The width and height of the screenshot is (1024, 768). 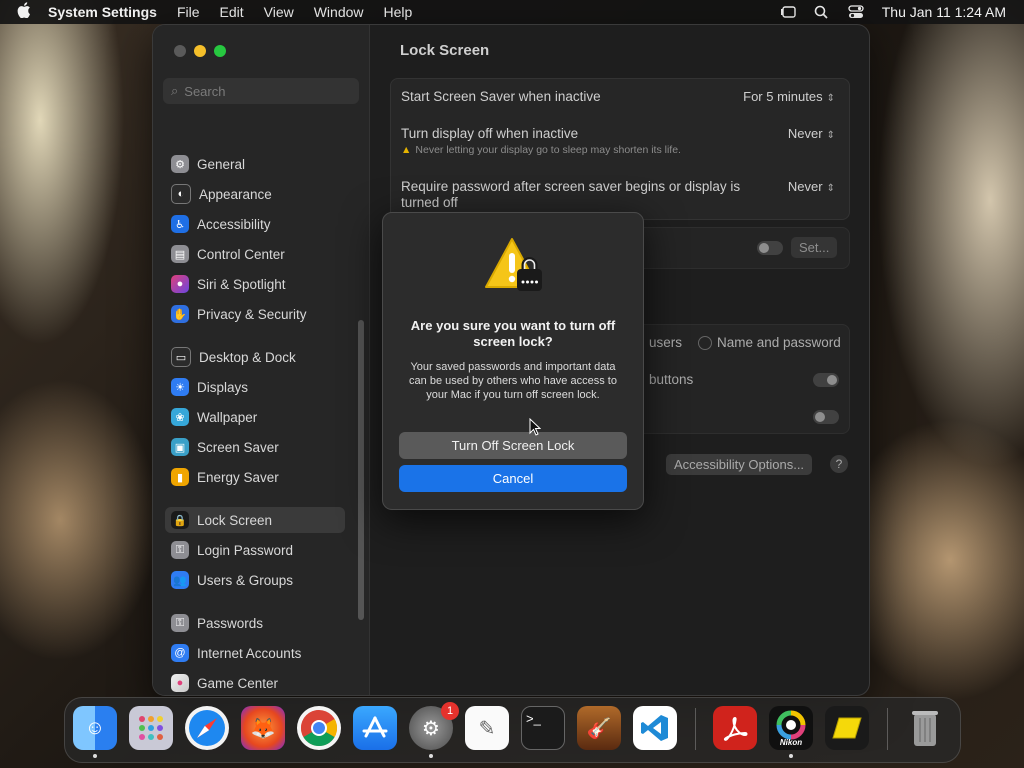 What do you see at coordinates (151, 728) in the screenshot?
I see `launchpad-icon` at bounding box center [151, 728].